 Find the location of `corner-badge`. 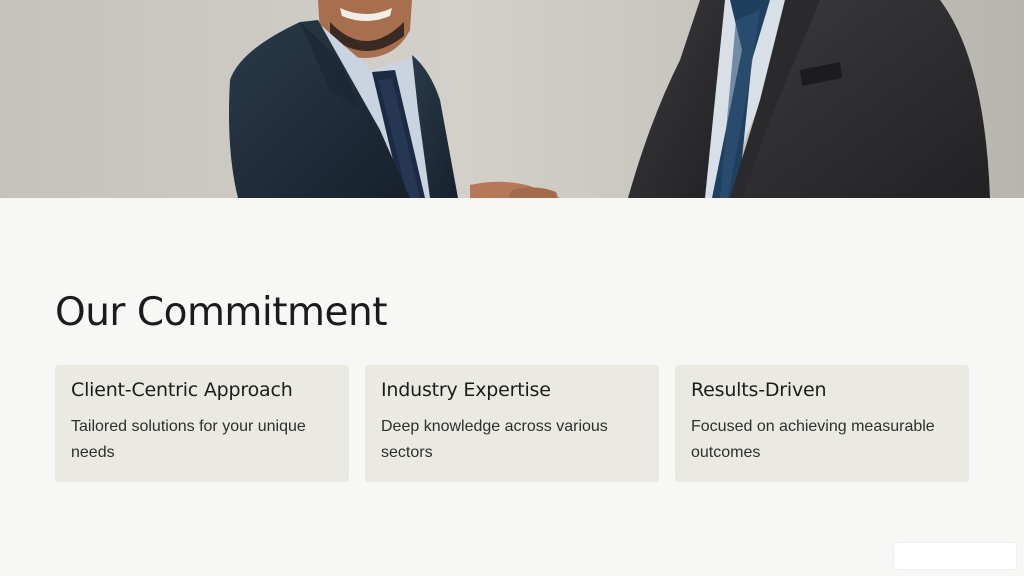

corner-badge is located at coordinates (955, 556).